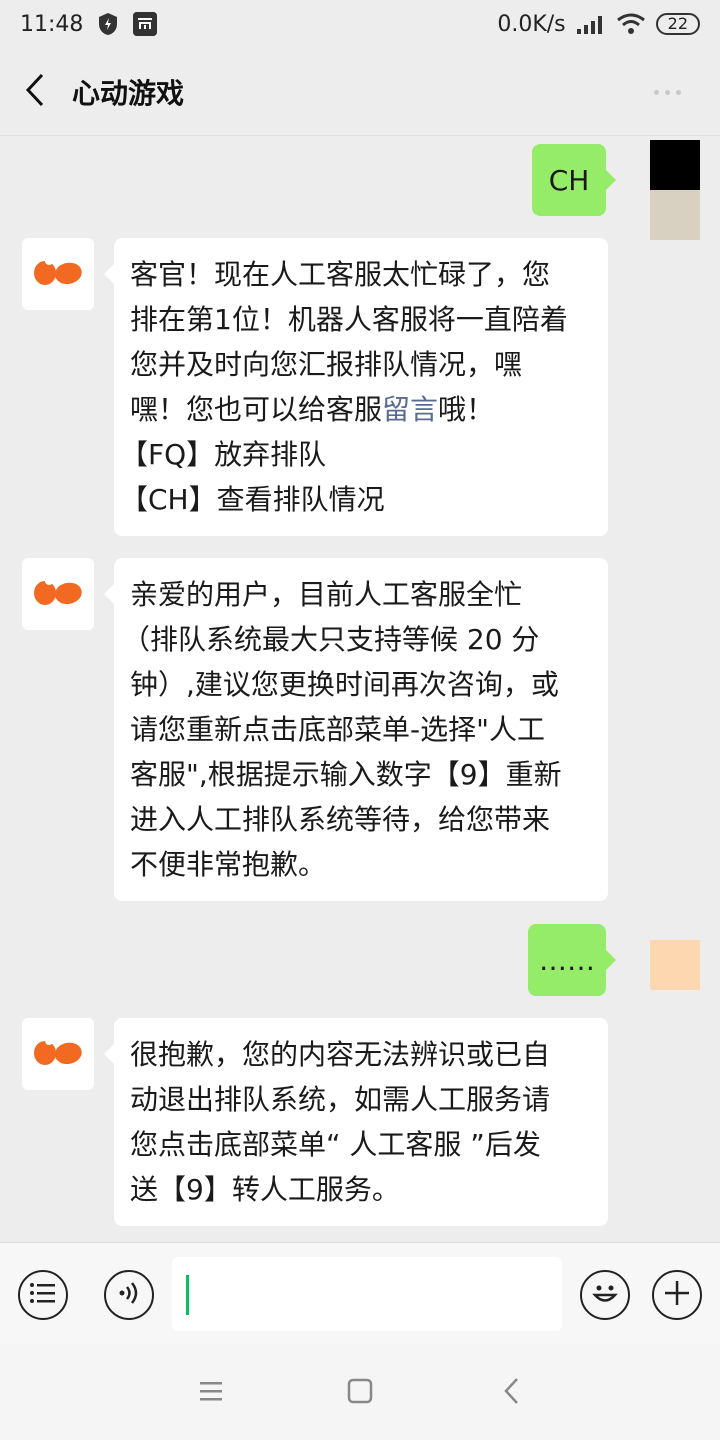  What do you see at coordinates (346, 774) in the screenshot?
I see `message-line: 客服",根据提示输入数字【9】重新` at bounding box center [346, 774].